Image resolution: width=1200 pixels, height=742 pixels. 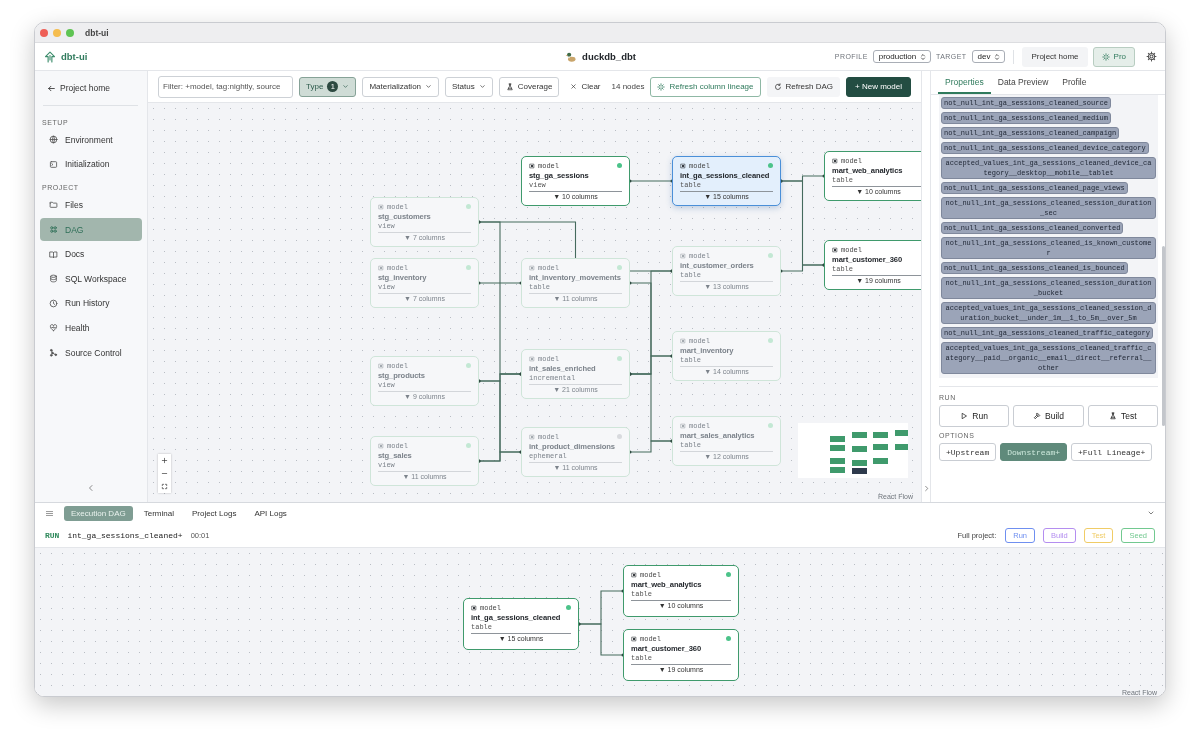 I want to click on sidebar-item: Initialization, so click(x=91, y=164).